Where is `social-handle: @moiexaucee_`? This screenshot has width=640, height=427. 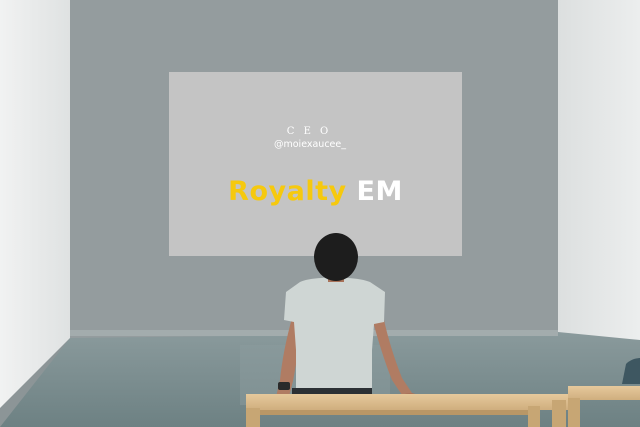
social-handle: @moiexaucee_ is located at coordinates (309, 144).